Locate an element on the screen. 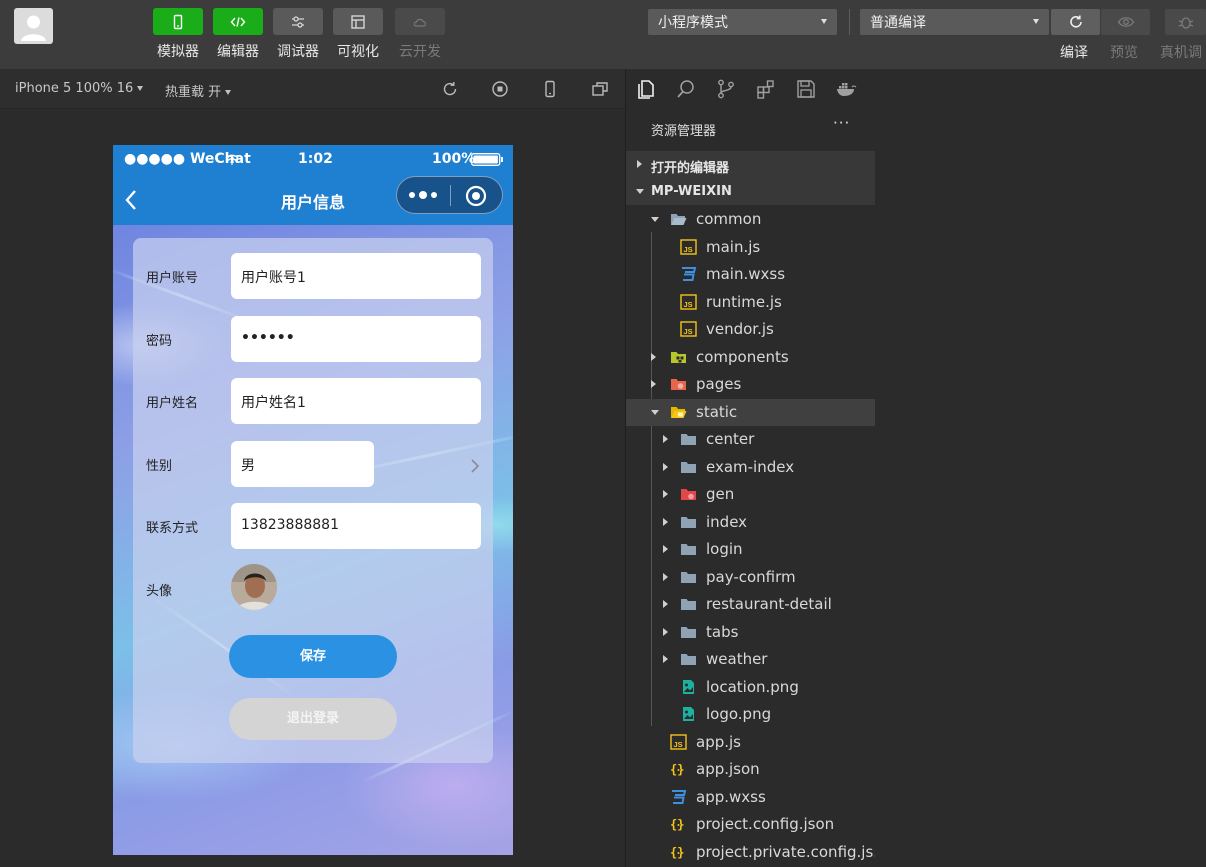 The height and width of the screenshot is (867, 1206). tree-item: login is located at coordinates (750, 549).